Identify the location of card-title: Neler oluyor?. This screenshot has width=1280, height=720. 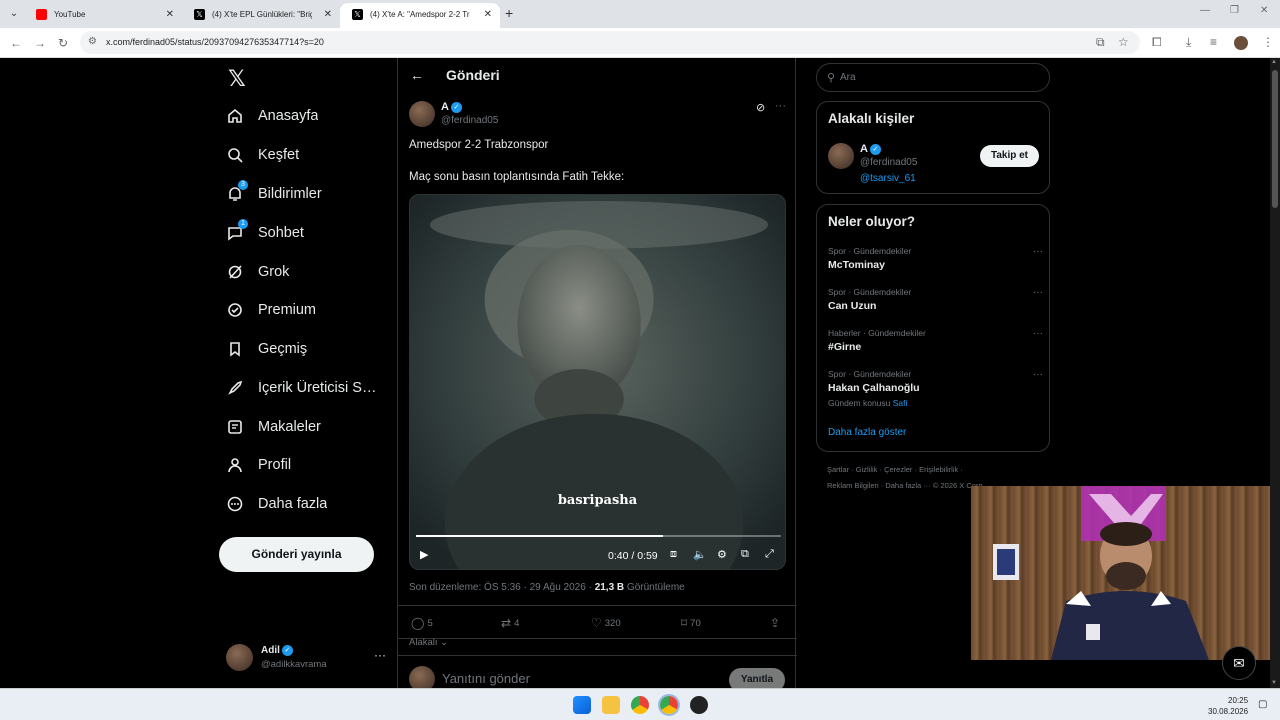
(872, 221).